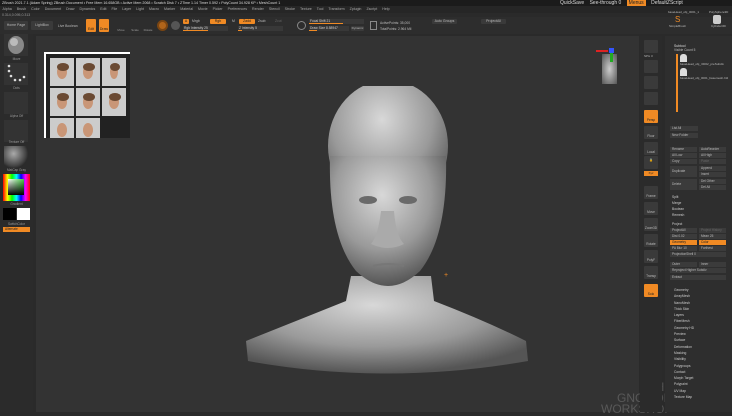 The width and height of the screenshot is (732, 416). What do you see at coordinates (148, 26) in the screenshot?
I see `rotate-button: Rotate` at bounding box center [148, 26].